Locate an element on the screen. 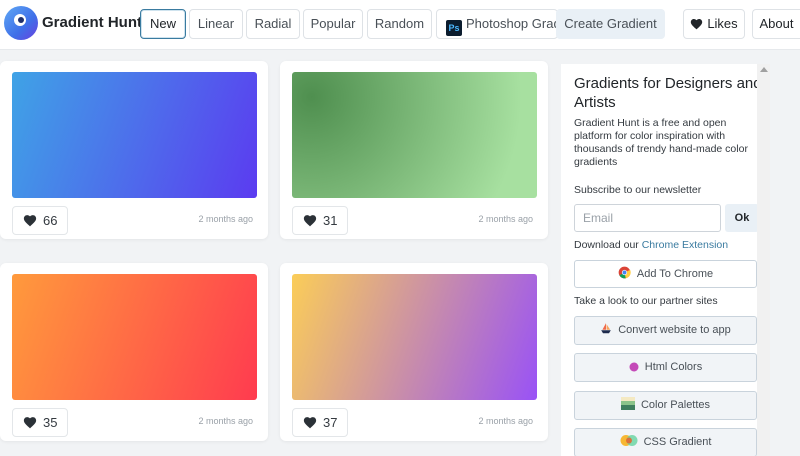 Image resolution: width=800 pixels, height=456 pixels. gradient-card: 31 2 months ago is located at coordinates (414, 150).